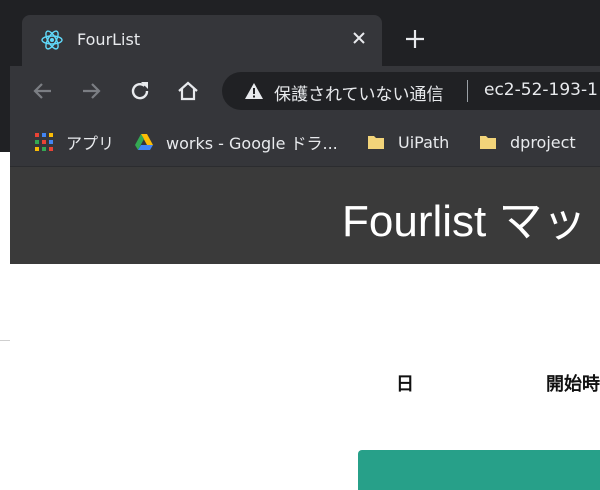  Describe the element at coordinates (424, 142) in the screenshot. I see `bookmark-label: UiPath` at that location.